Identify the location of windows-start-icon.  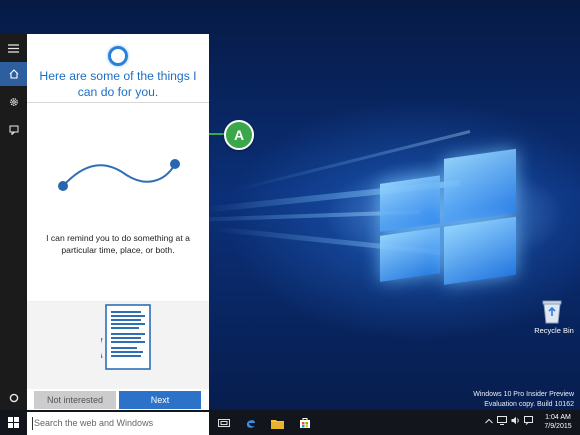
(13, 422).